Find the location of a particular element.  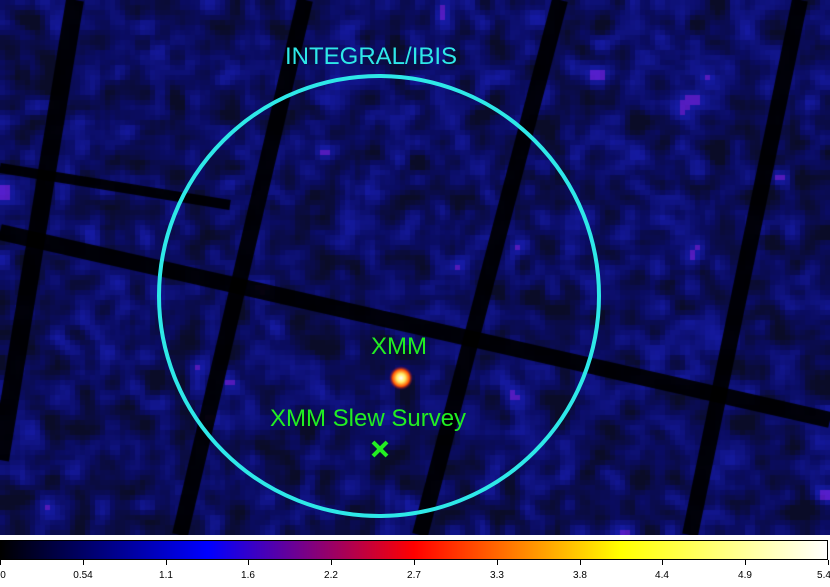

colorbar-tick-label: 1.1 is located at coordinates (166, 575).